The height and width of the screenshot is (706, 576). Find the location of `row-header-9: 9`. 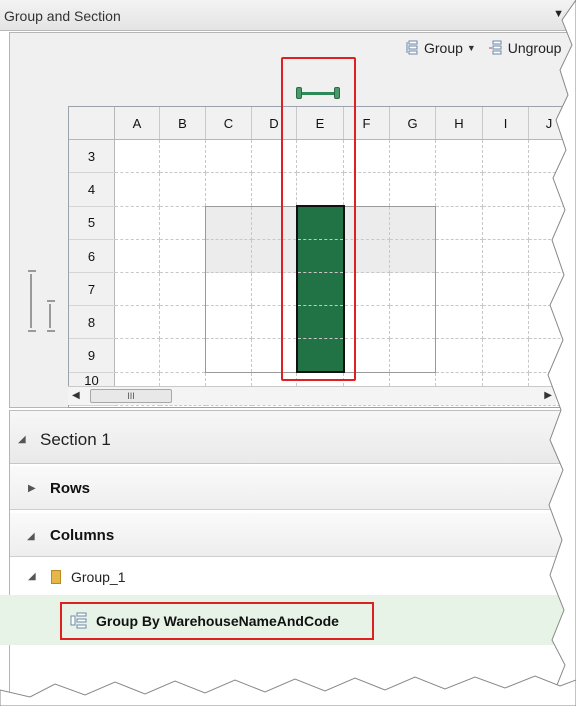

row-header-9: 9 is located at coordinates (92, 355).